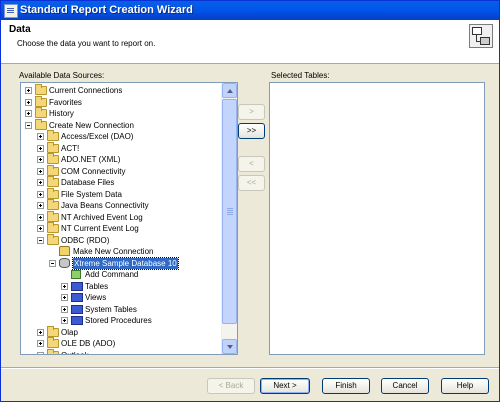  Describe the element at coordinates (121, 159) in the screenshot. I see `tree-item: ADO.NET (XML)` at that location.